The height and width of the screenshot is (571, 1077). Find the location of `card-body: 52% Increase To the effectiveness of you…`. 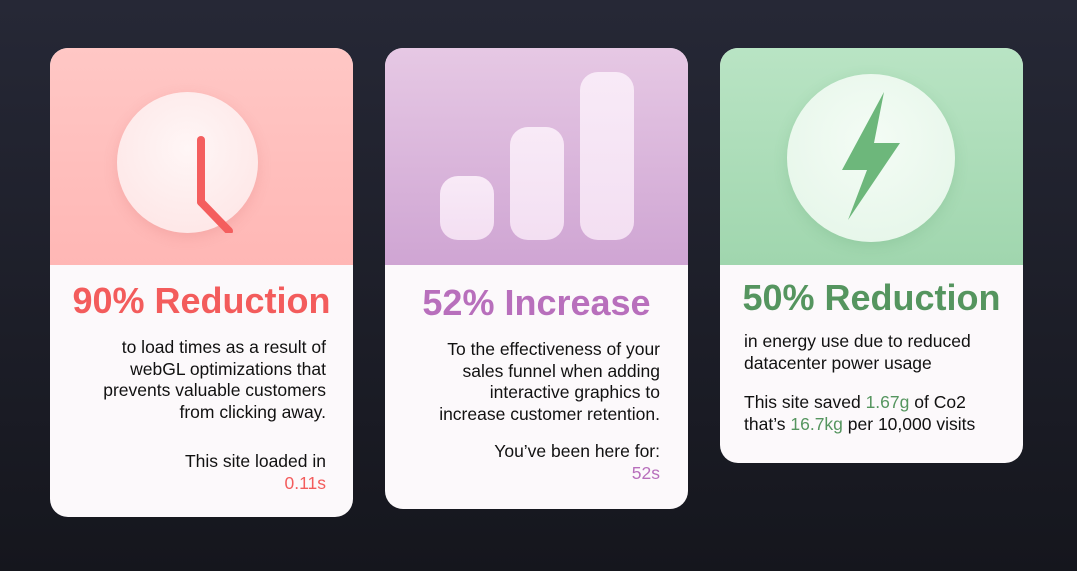

card-body: 52% Increase To the effectiveness of you… is located at coordinates (536, 387).